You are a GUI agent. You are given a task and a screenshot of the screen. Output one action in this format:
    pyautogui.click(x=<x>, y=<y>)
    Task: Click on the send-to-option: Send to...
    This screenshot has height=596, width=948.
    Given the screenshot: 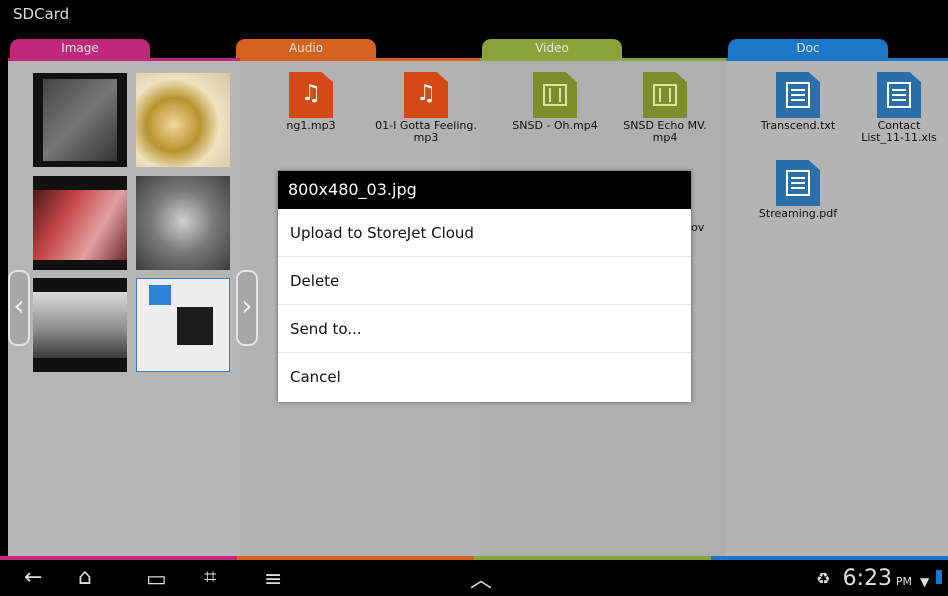 What is the action you would take?
    pyautogui.click(x=484, y=329)
    